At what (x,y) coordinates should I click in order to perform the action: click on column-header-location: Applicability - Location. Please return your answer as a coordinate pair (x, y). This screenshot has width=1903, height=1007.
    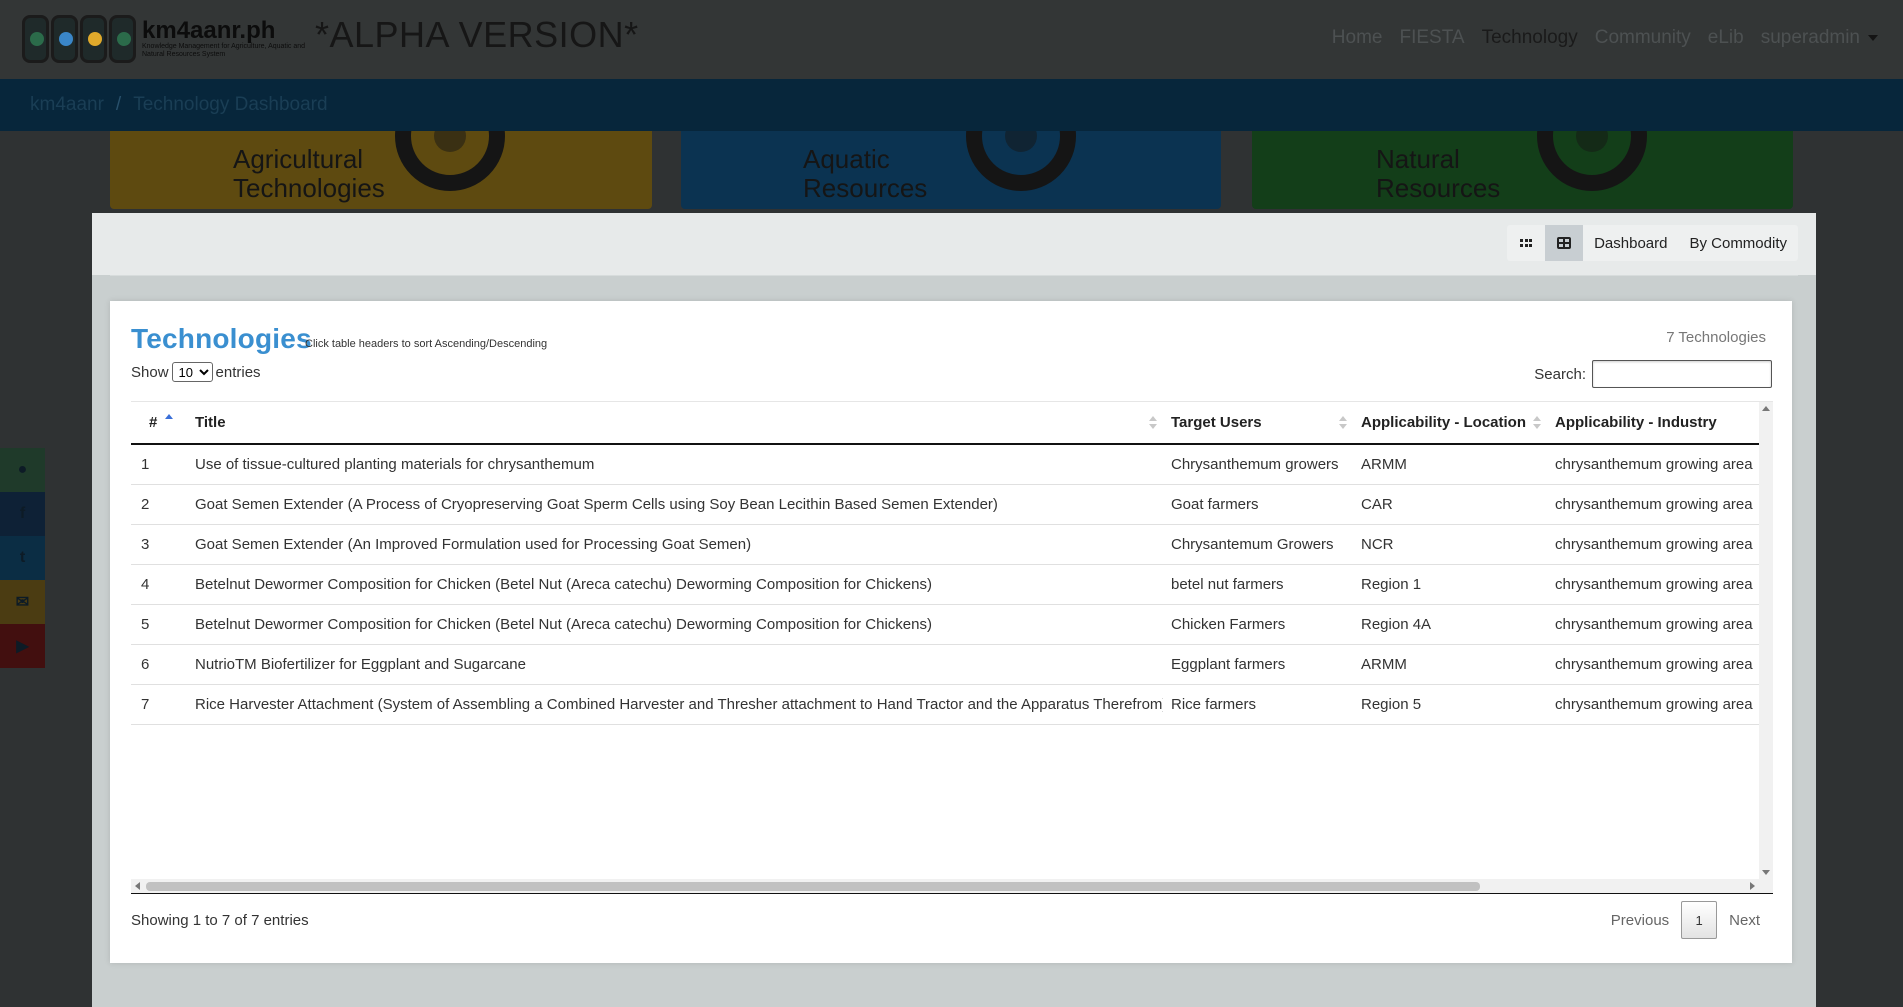
    Looking at the image, I should click on (1450, 423).